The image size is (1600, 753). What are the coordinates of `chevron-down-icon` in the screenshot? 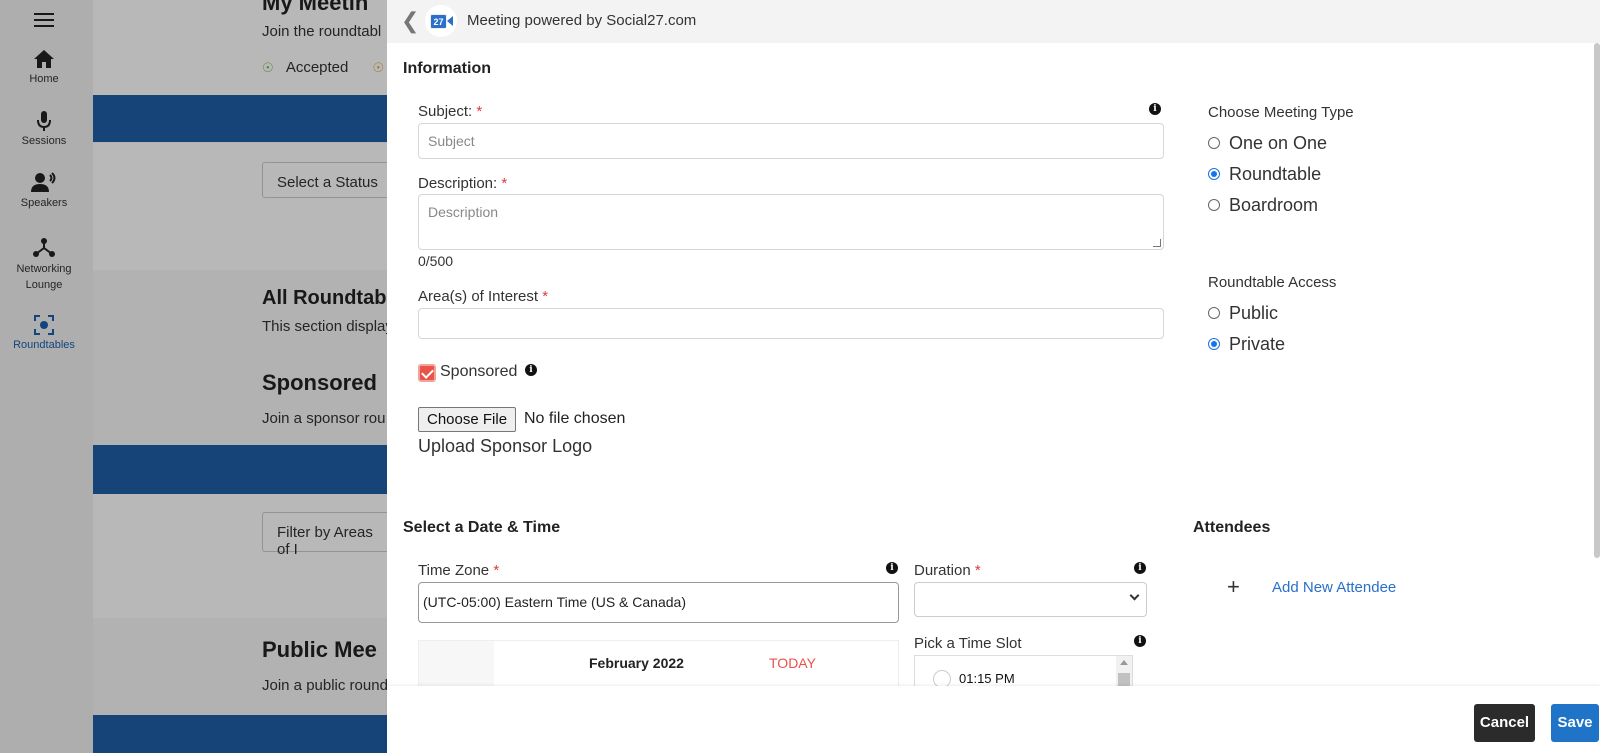 It's located at (1134, 595).